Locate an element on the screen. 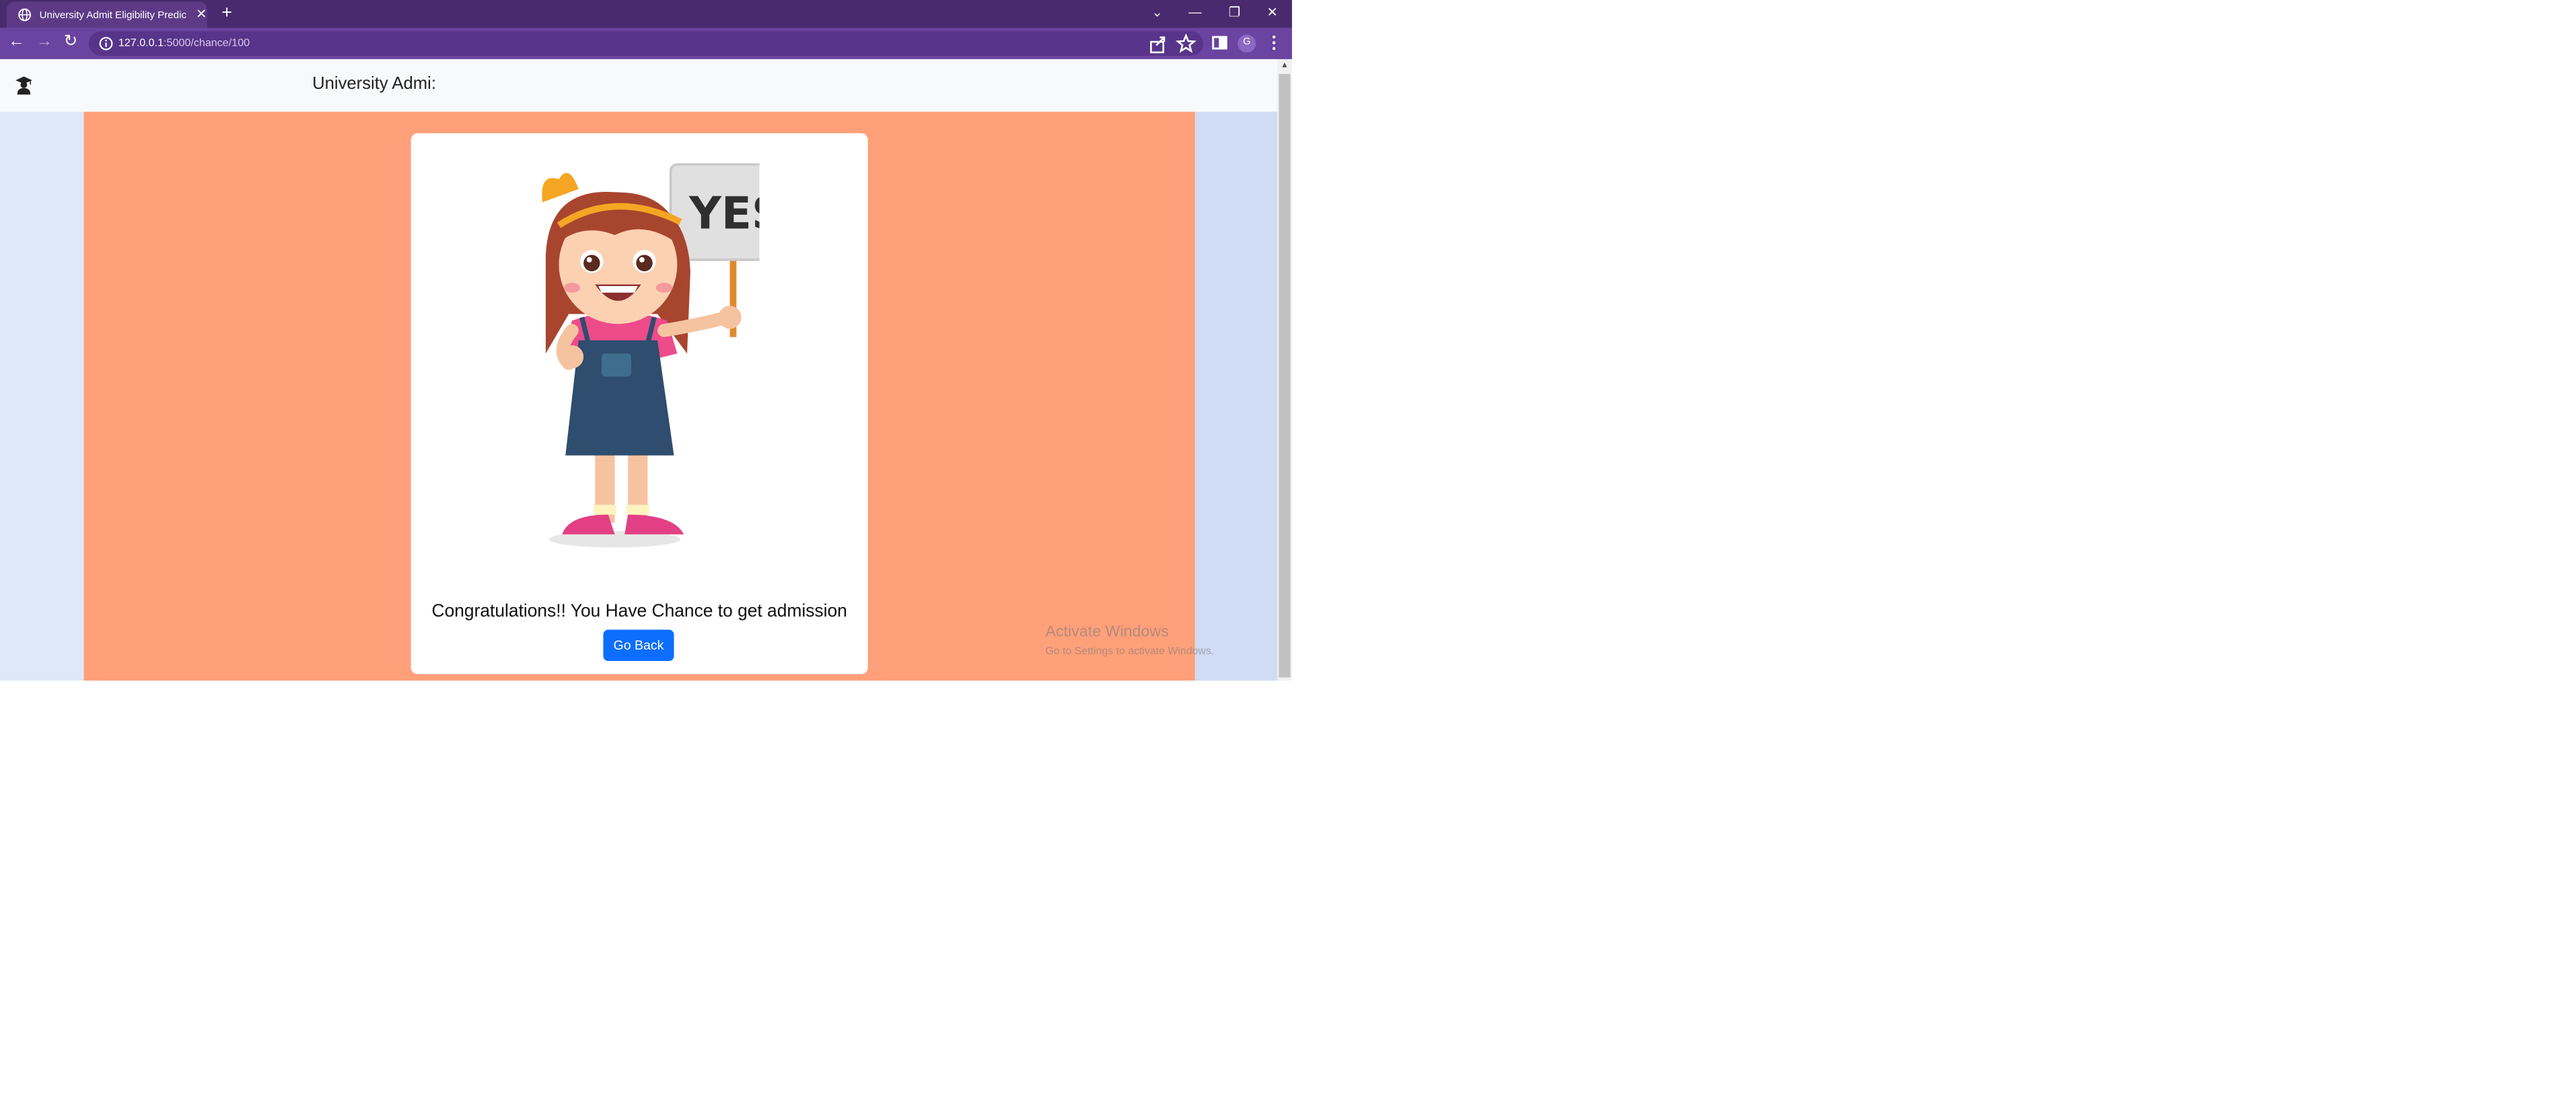 This screenshot has width=2576, height=1116. tab-search-icon: ⌄ is located at coordinates (1157, 12).